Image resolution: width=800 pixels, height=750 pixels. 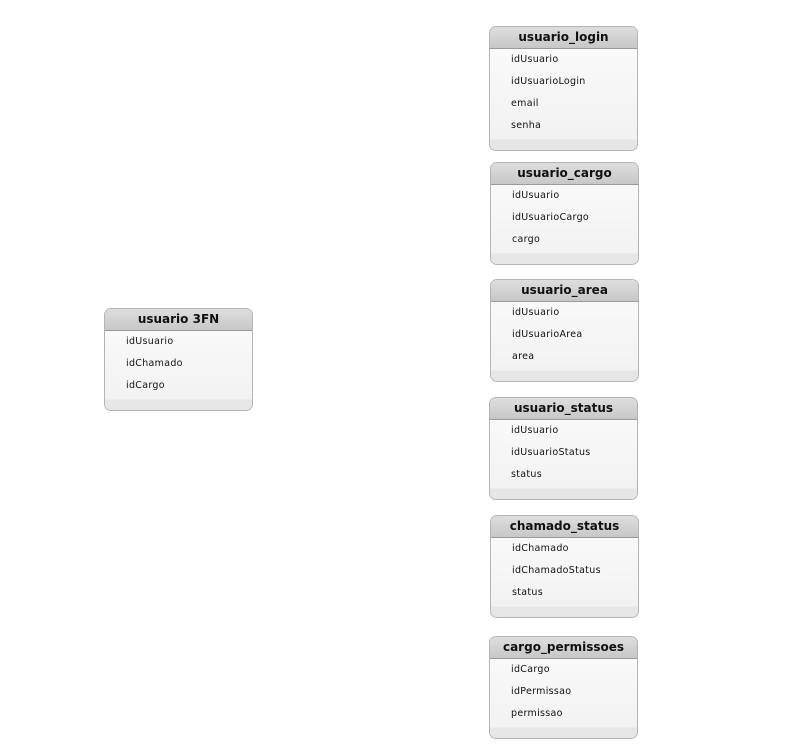 I want to click on entity-title: usuario_area, so click(x=564, y=291).